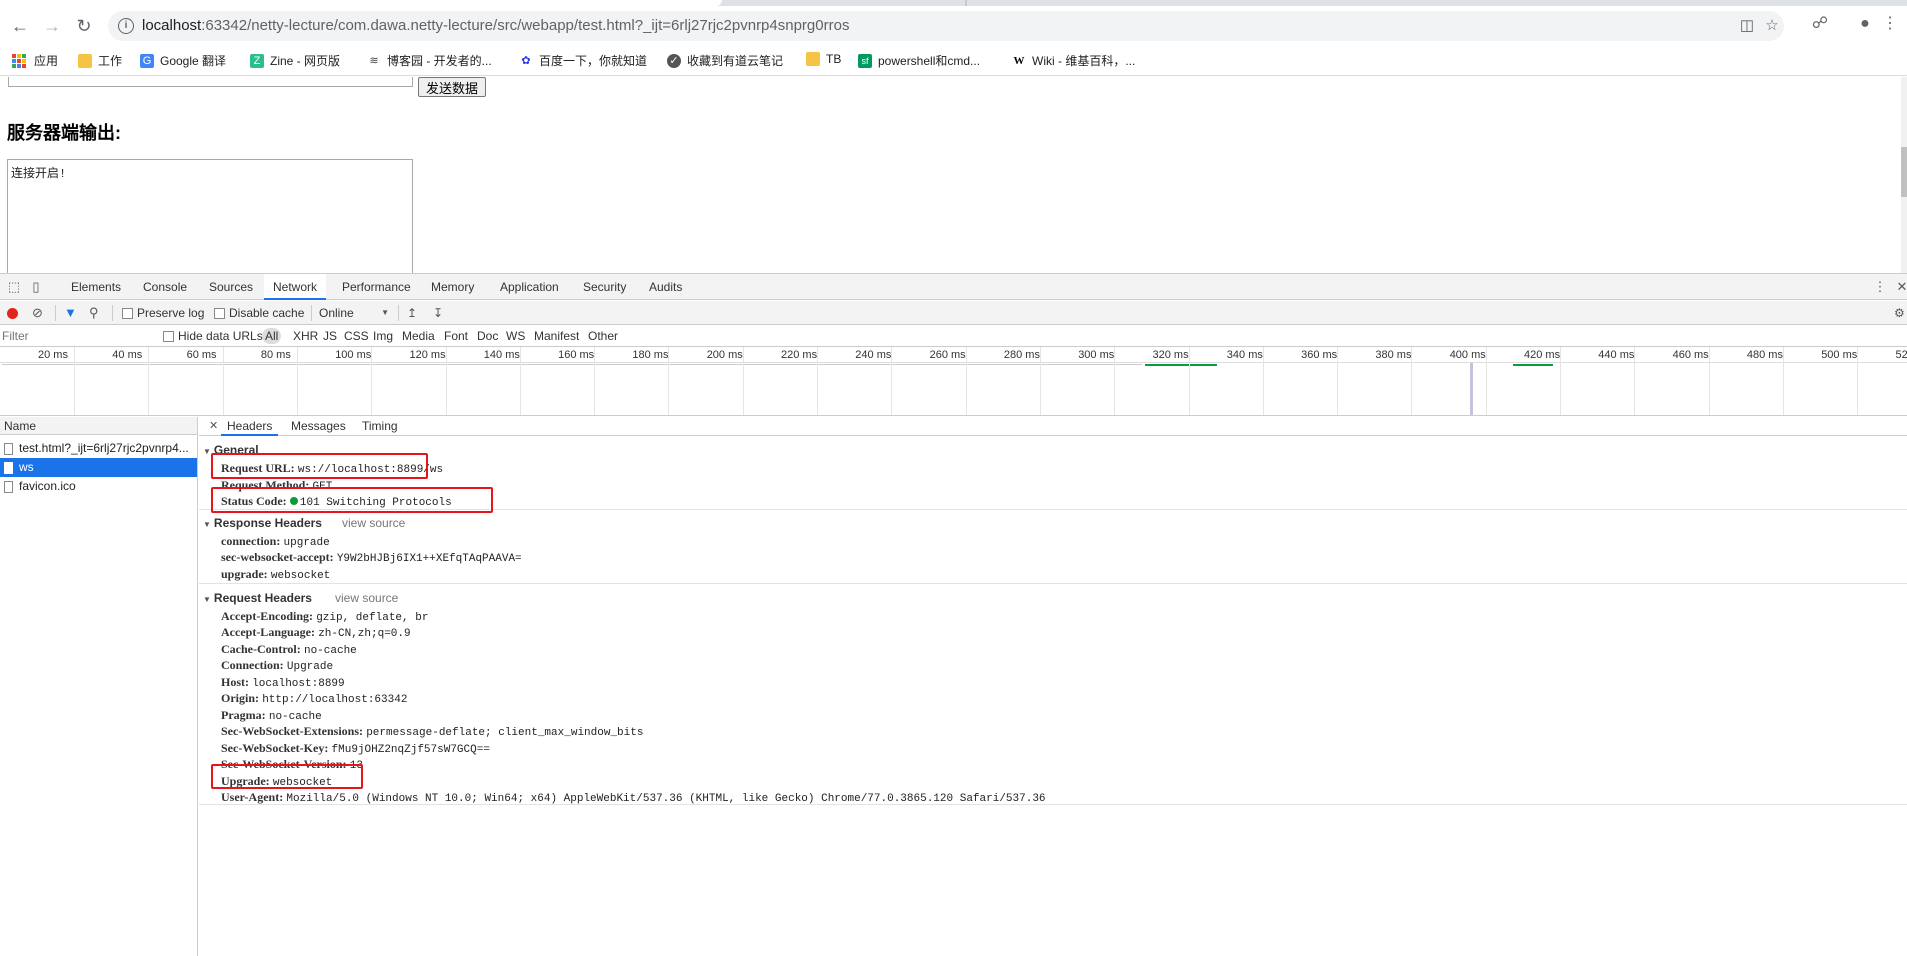 The width and height of the screenshot is (1907, 956). I want to click on tab-memory: Memory, so click(452, 287).